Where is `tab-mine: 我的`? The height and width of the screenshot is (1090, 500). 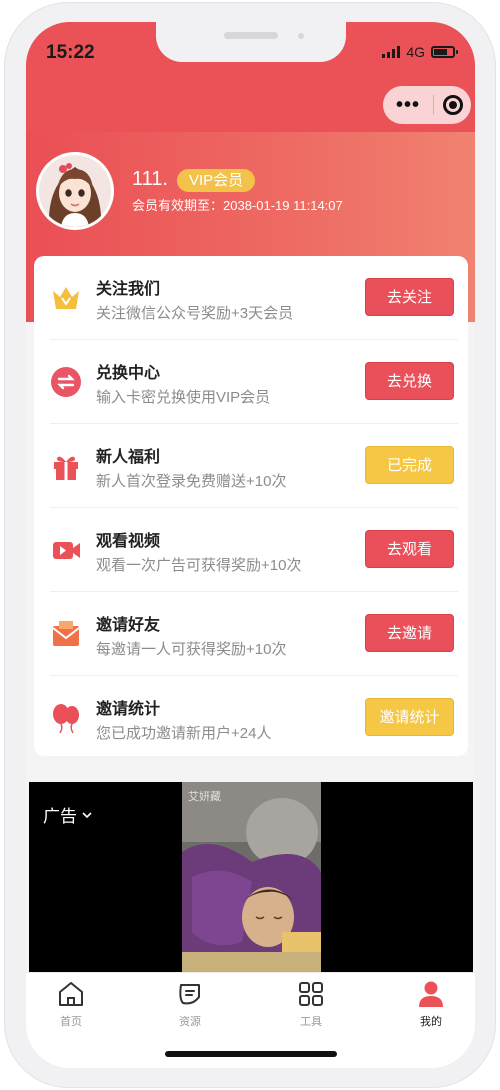 tab-mine: 我的 is located at coordinates (431, 1004).